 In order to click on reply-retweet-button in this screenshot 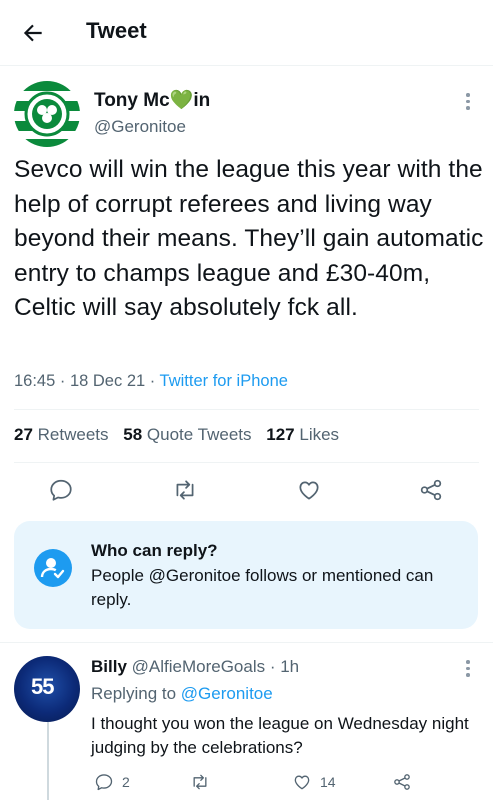, I will do `click(204, 782)`.